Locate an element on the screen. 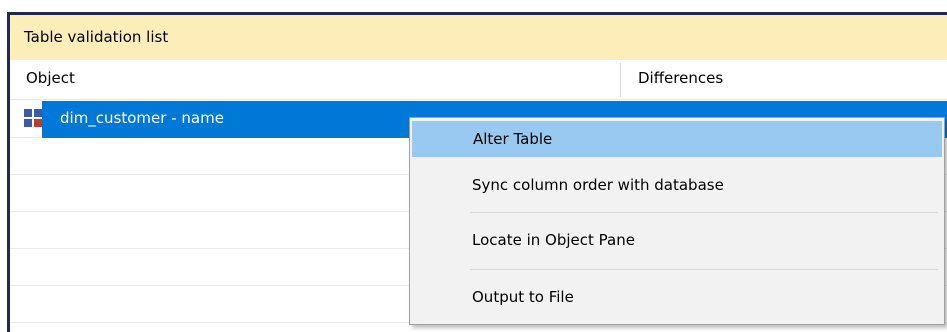 This screenshot has height=332, width=947. column-header-differences: Differences is located at coordinates (680, 78).